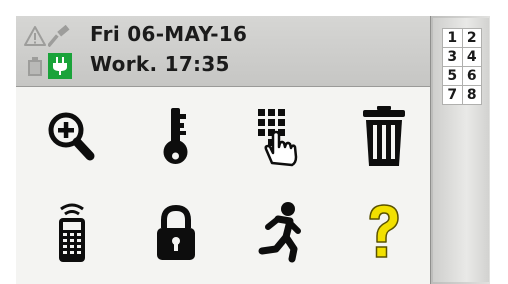 This screenshot has height=284, width=508. I want to click on zone-5: 5, so click(452, 76).